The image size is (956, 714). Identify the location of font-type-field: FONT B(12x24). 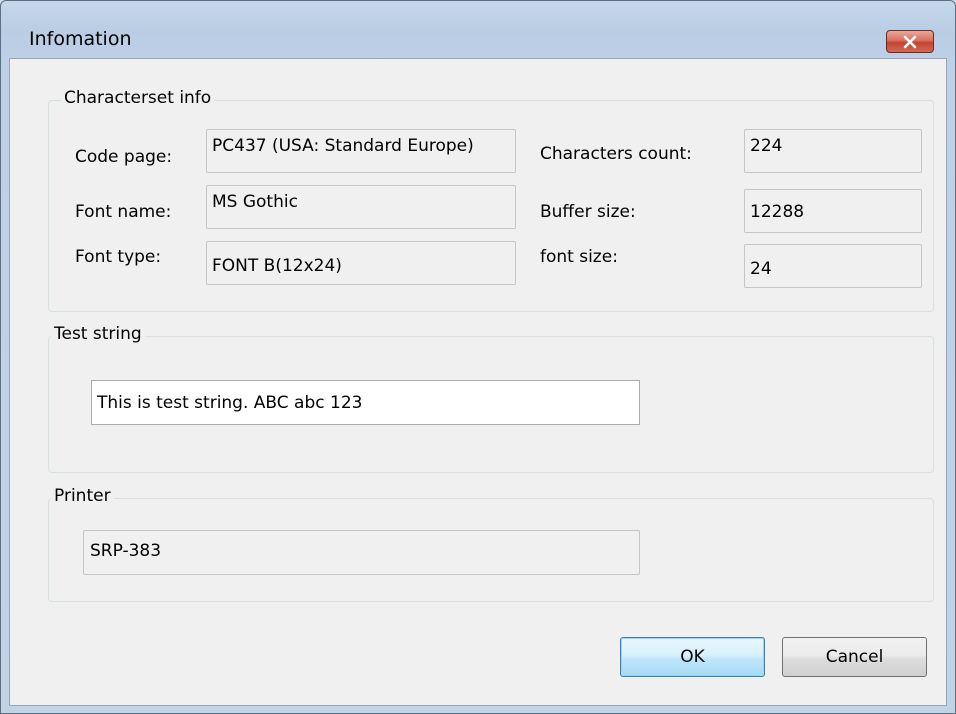
(361, 263).